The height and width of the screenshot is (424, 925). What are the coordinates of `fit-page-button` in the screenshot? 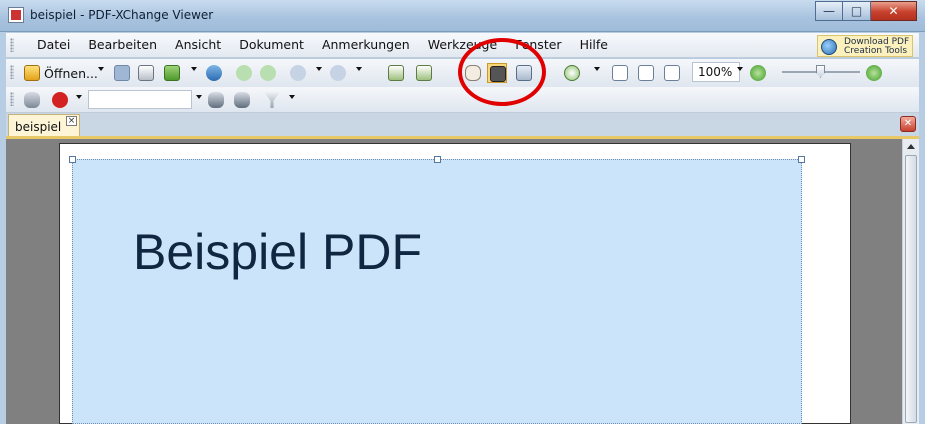 It's located at (646, 73).